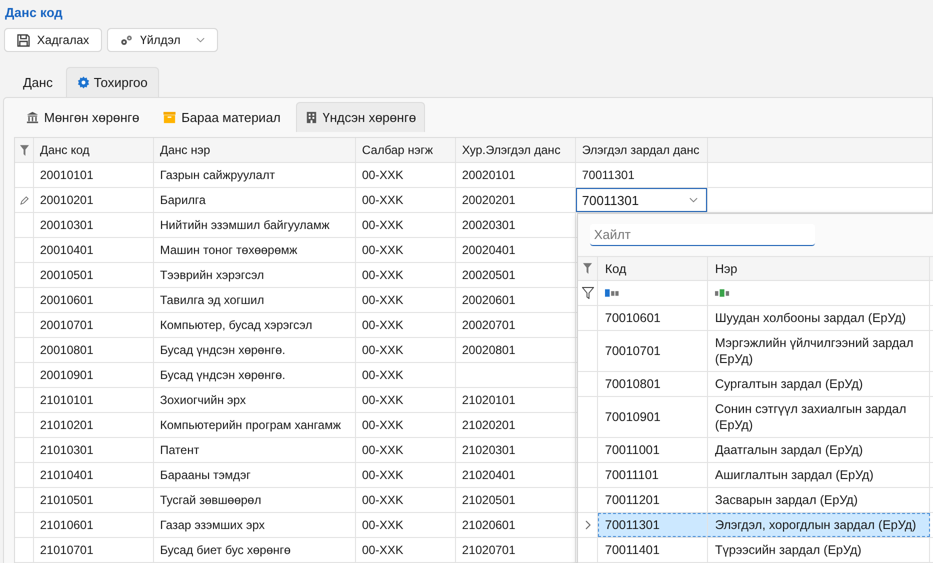 The image size is (933, 563). What do you see at coordinates (693, 200) in the screenshot?
I see `chevron-down-icon` at bounding box center [693, 200].